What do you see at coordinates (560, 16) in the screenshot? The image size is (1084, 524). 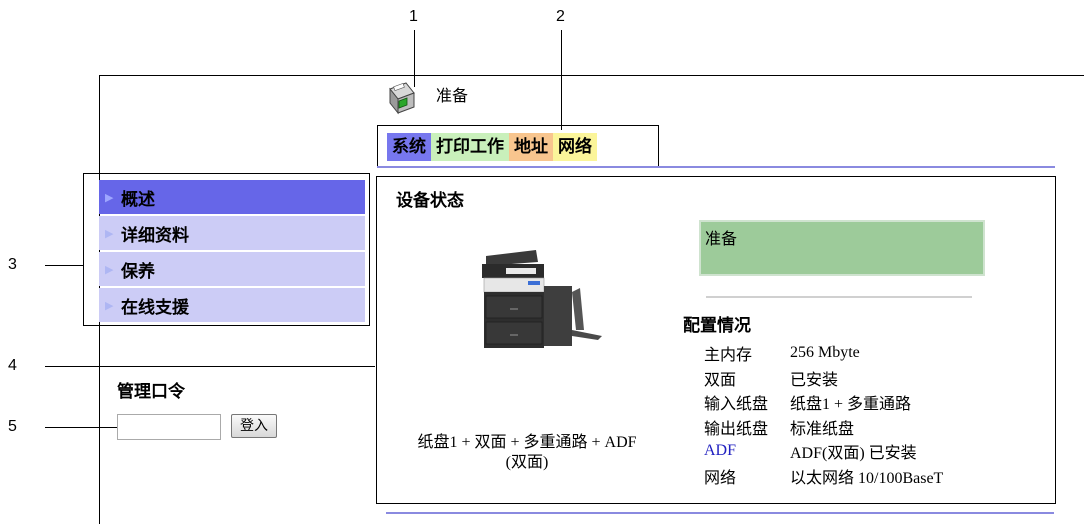 I see `callout-2: 2` at bounding box center [560, 16].